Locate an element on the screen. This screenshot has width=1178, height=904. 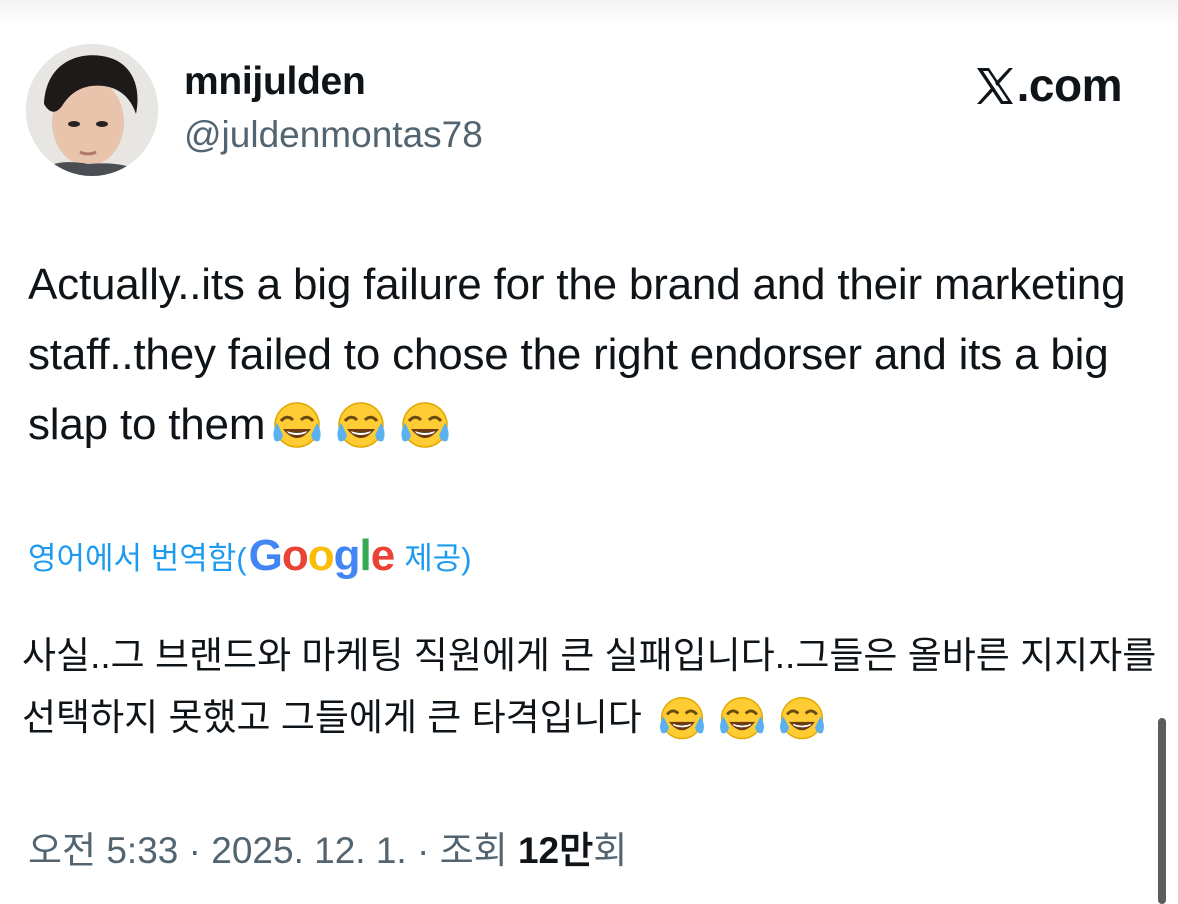
google-logo: Google is located at coordinates (322, 555).